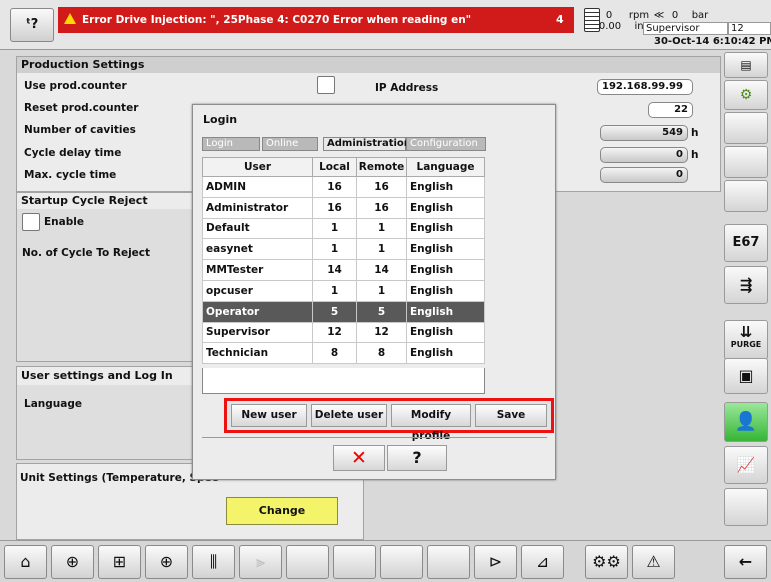 The width and height of the screenshot is (771, 582). I want to click on production-settings-header: Production Settings, so click(368, 65).